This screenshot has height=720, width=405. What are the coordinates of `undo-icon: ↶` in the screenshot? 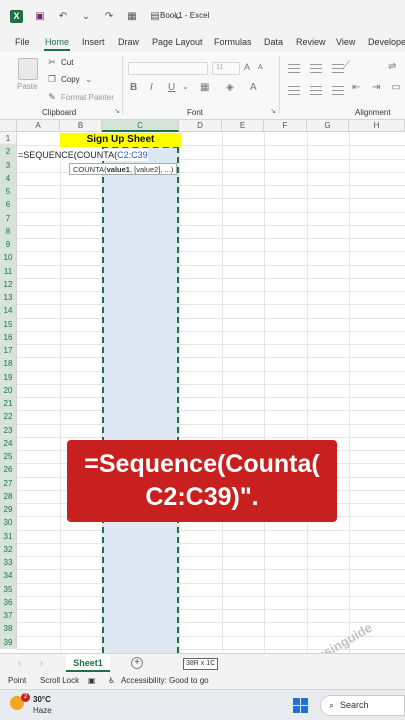 It's located at (63, 16).